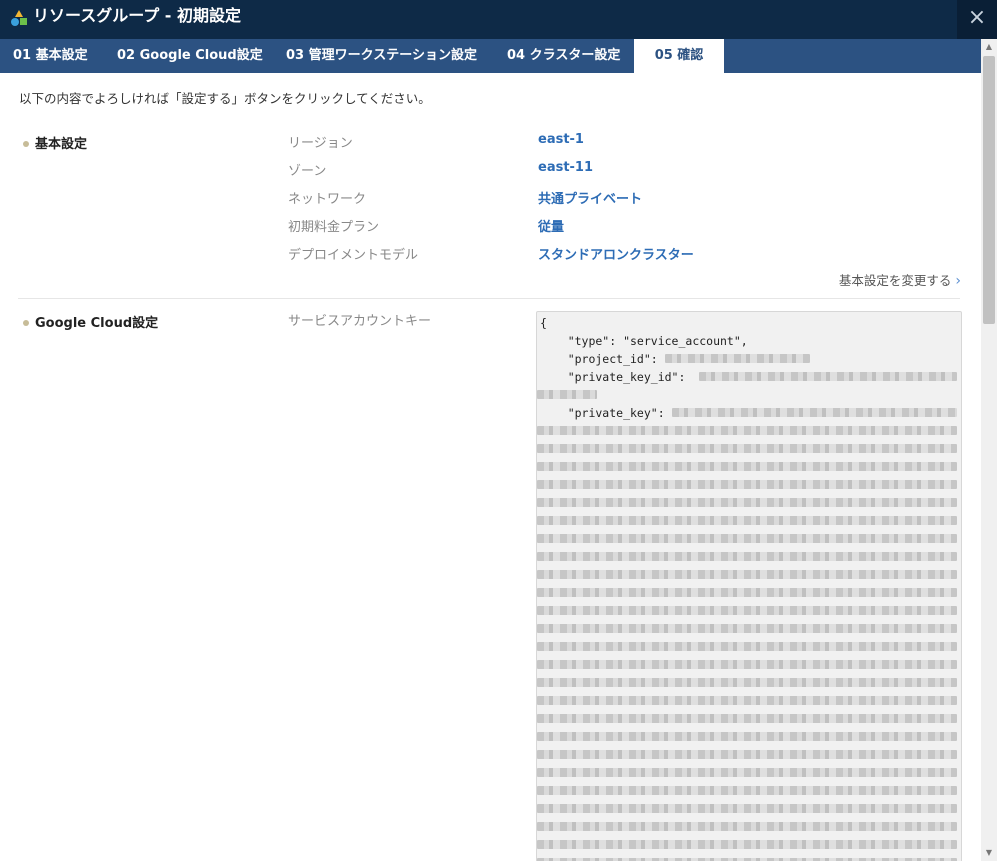 The height and width of the screenshot is (861, 997). Describe the element at coordinates (543, 323) in the screenshot. I see `key-line: {` at that location.